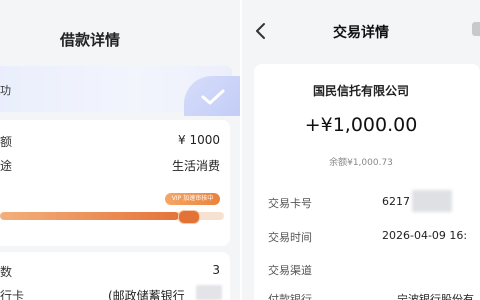 Image resolution: width=480 pixels, height=300 pixels. I want to click on payer-bank-value: 宁波银行股份有, so click(435, 296).